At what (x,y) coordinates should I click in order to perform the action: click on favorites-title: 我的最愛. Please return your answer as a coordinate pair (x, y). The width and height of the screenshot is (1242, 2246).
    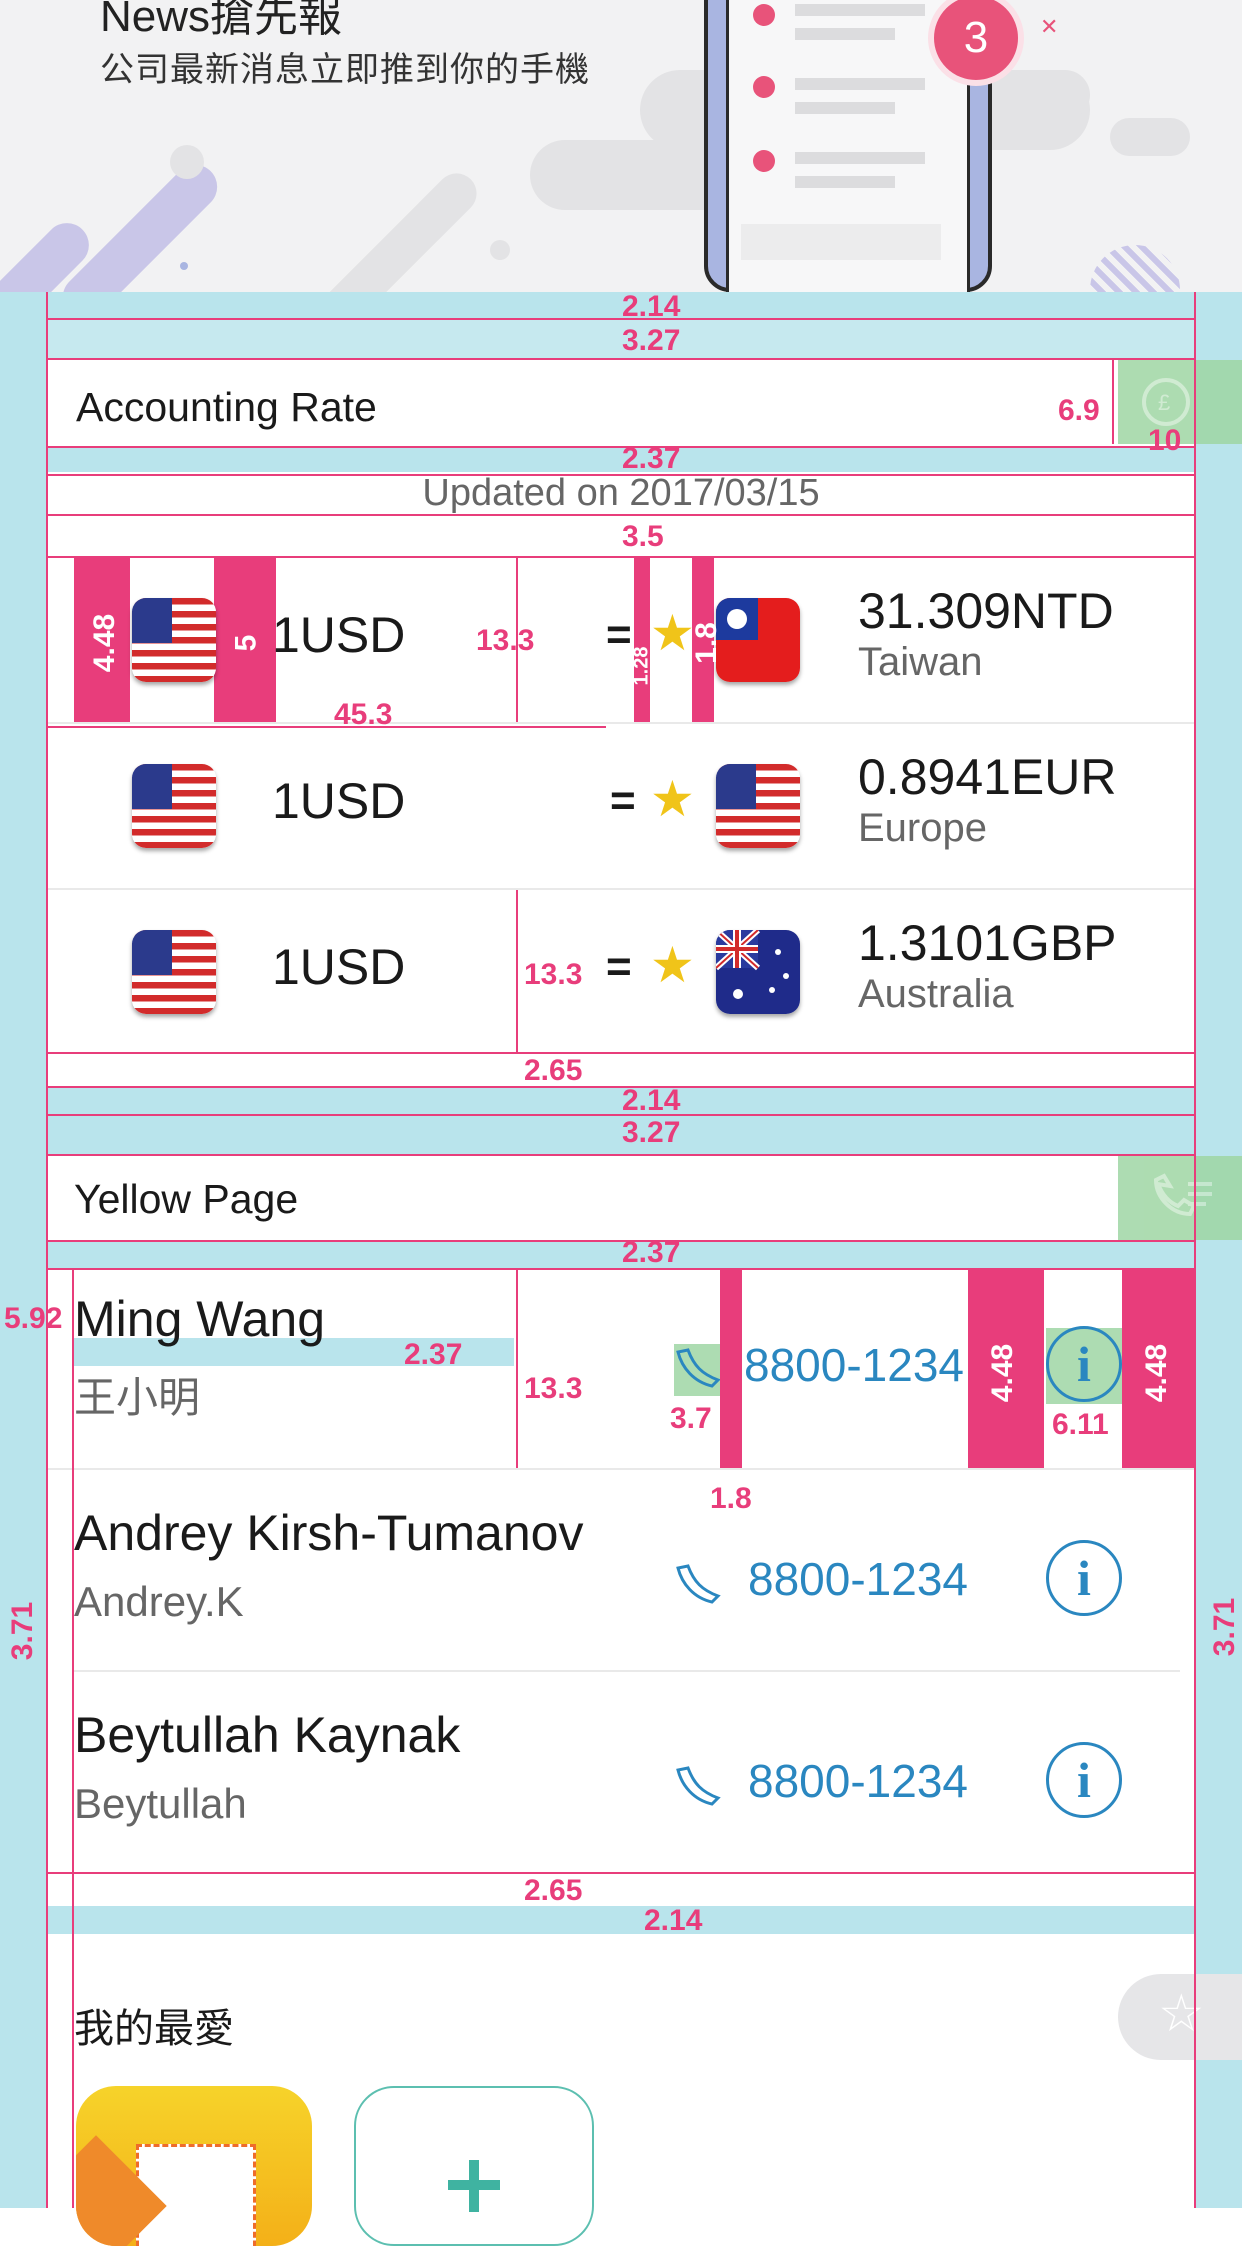
    Looking at the image, I should click on (154, 2029).